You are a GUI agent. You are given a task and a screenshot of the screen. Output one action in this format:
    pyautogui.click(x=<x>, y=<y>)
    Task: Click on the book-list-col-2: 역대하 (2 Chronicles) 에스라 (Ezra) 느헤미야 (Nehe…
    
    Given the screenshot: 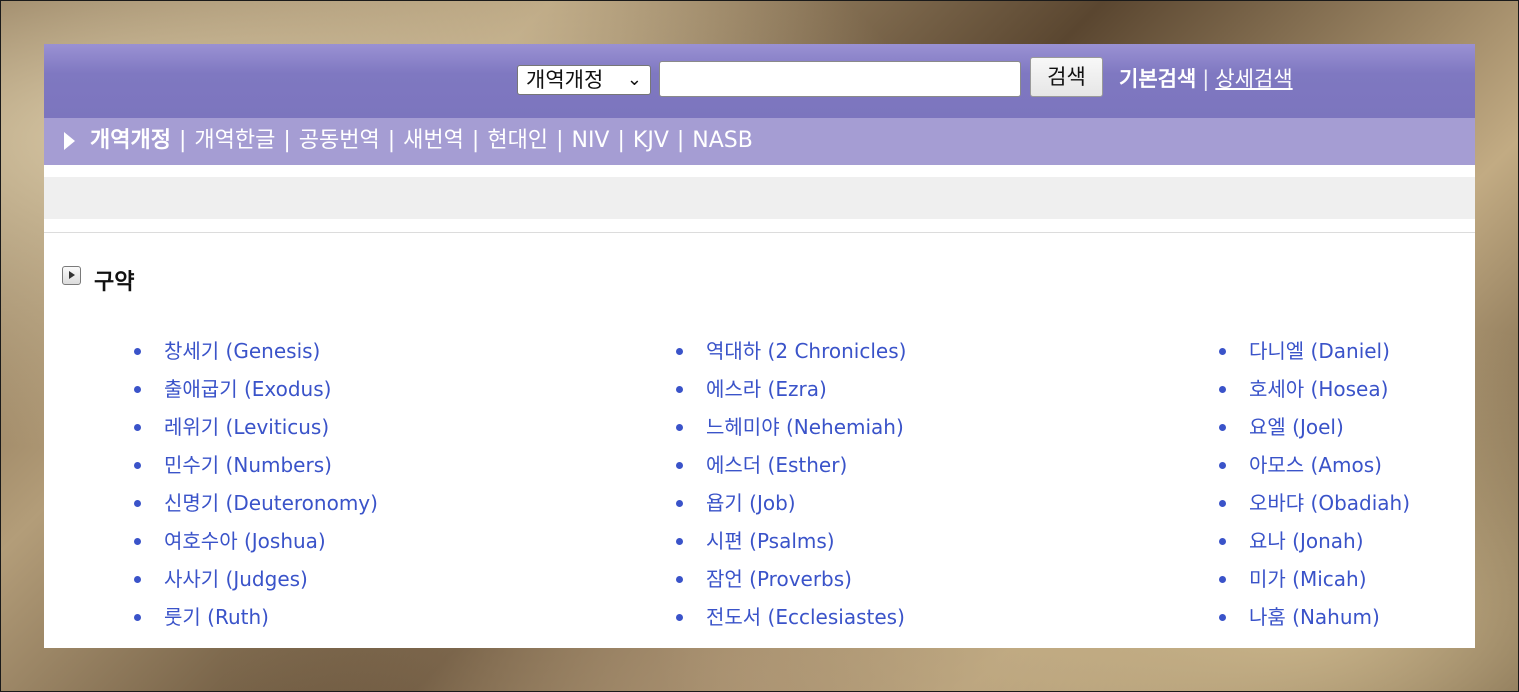 What is the action you would take?
    pyautogui.click(x=791, y=491)
    